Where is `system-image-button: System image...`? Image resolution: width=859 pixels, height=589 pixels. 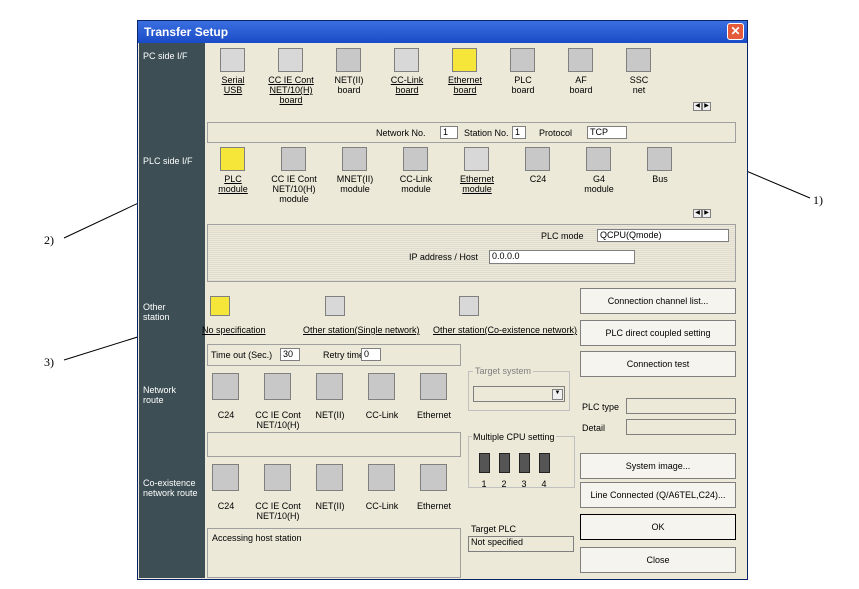 system-image-button: System image... is located at coordinates (658, 466).